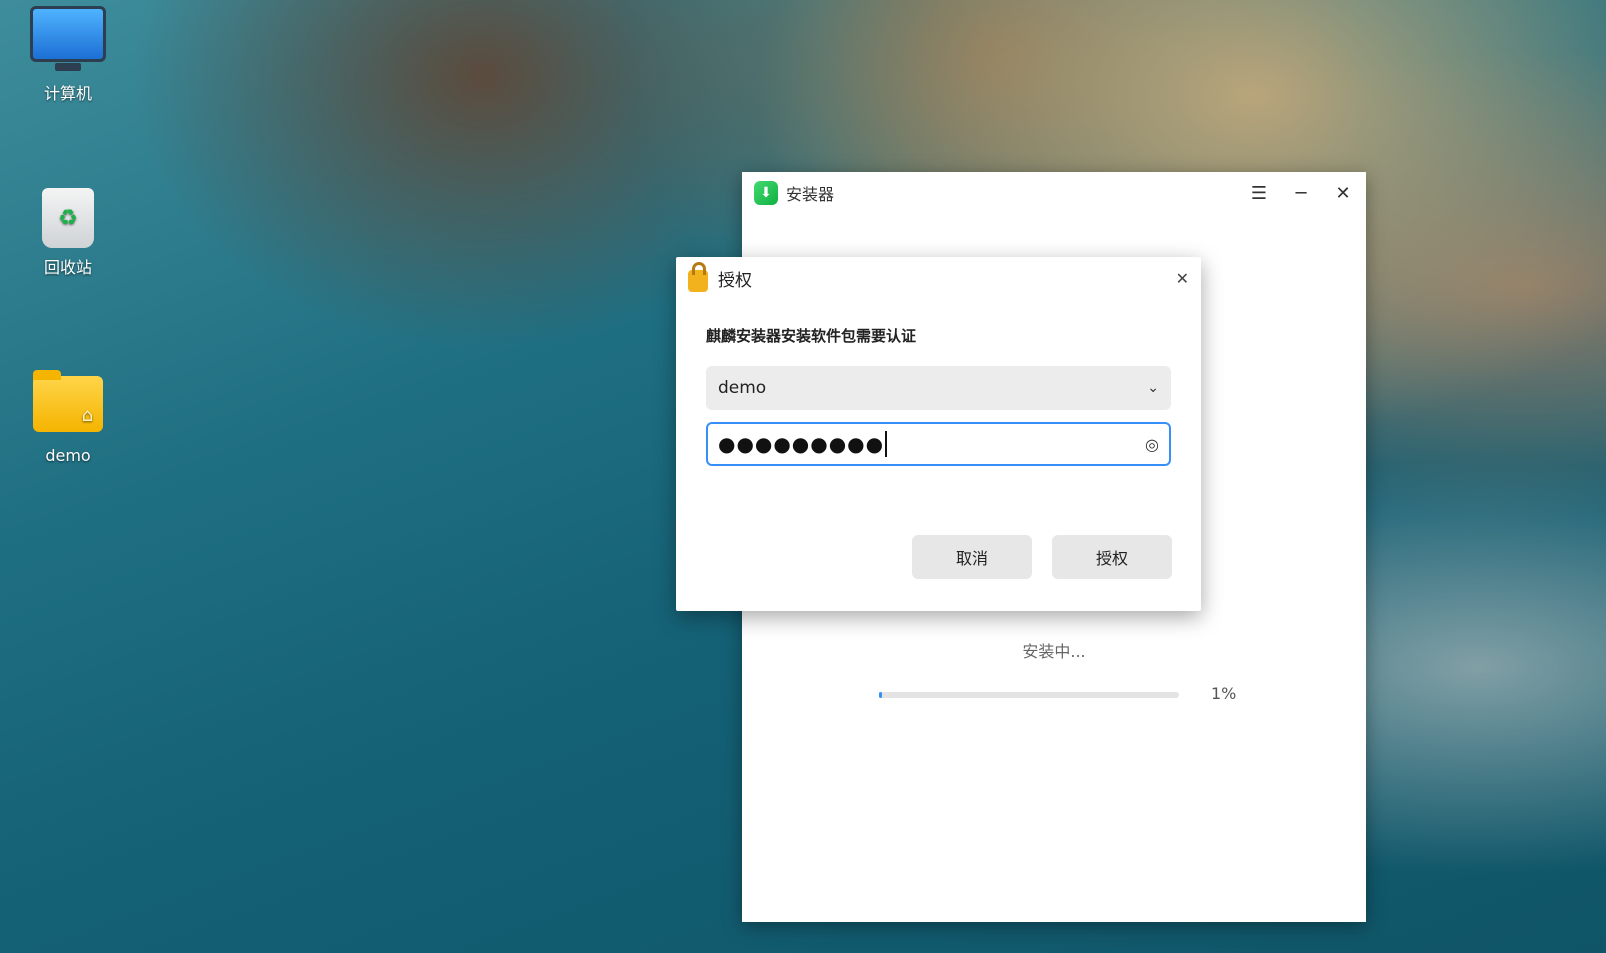 This screenshot has width=1606, height=953. Describe the element at coordinates (1153, 388) in the screenshot. I see `chevron-down-icon: ⌄` at that location.